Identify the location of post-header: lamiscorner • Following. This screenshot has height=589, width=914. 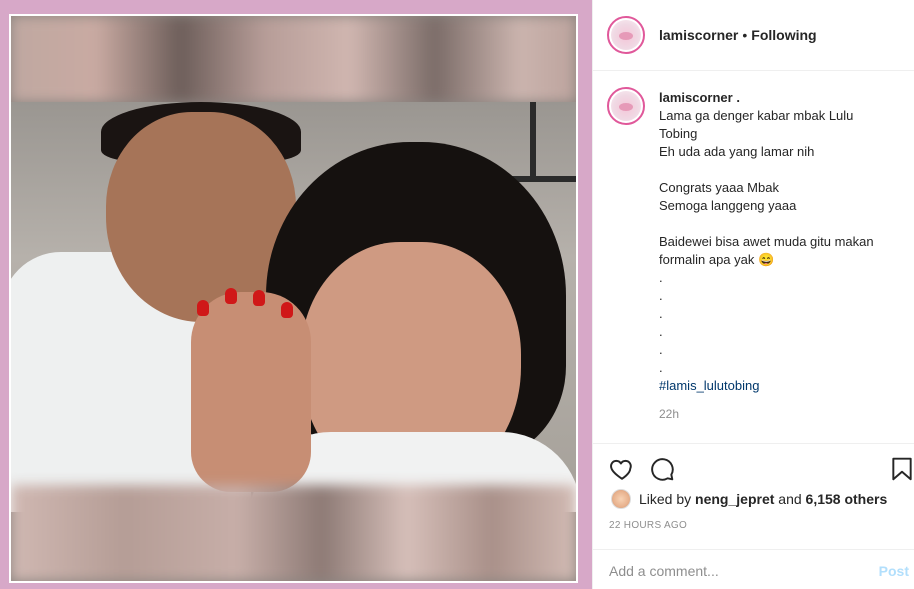
(753, 35).